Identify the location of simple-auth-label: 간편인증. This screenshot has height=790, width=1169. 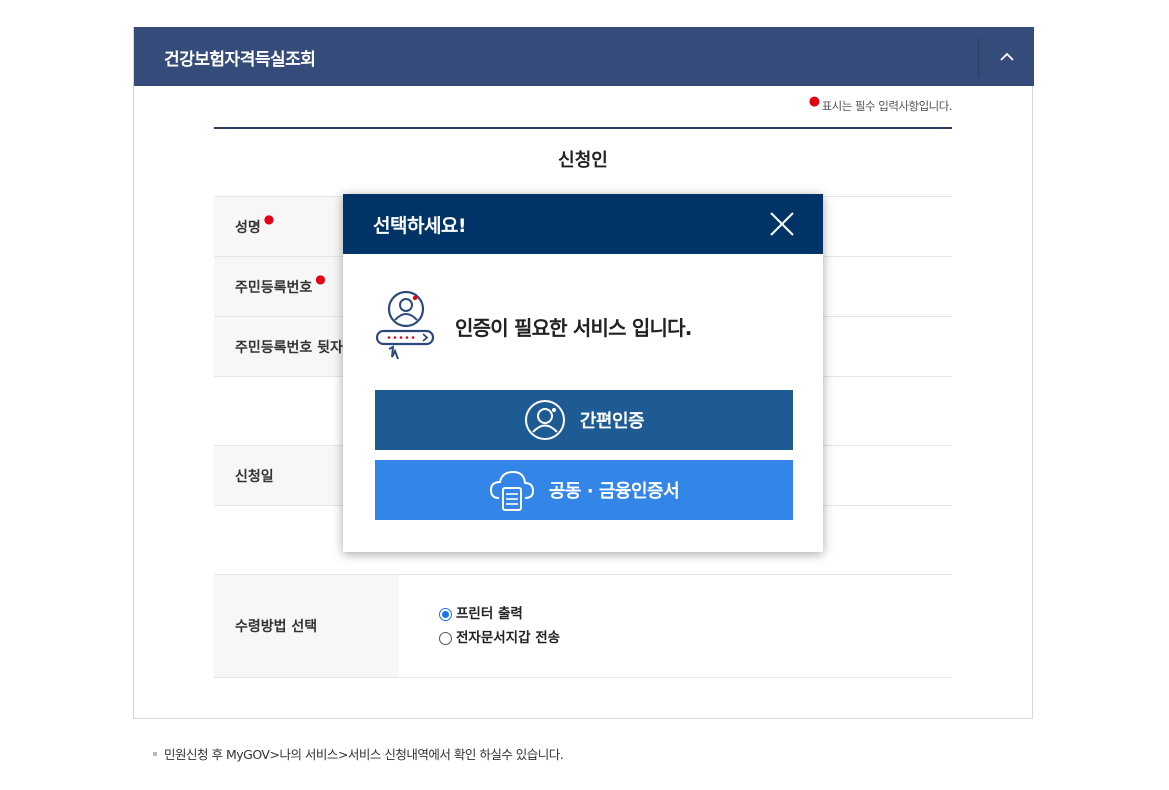
(612, 421).